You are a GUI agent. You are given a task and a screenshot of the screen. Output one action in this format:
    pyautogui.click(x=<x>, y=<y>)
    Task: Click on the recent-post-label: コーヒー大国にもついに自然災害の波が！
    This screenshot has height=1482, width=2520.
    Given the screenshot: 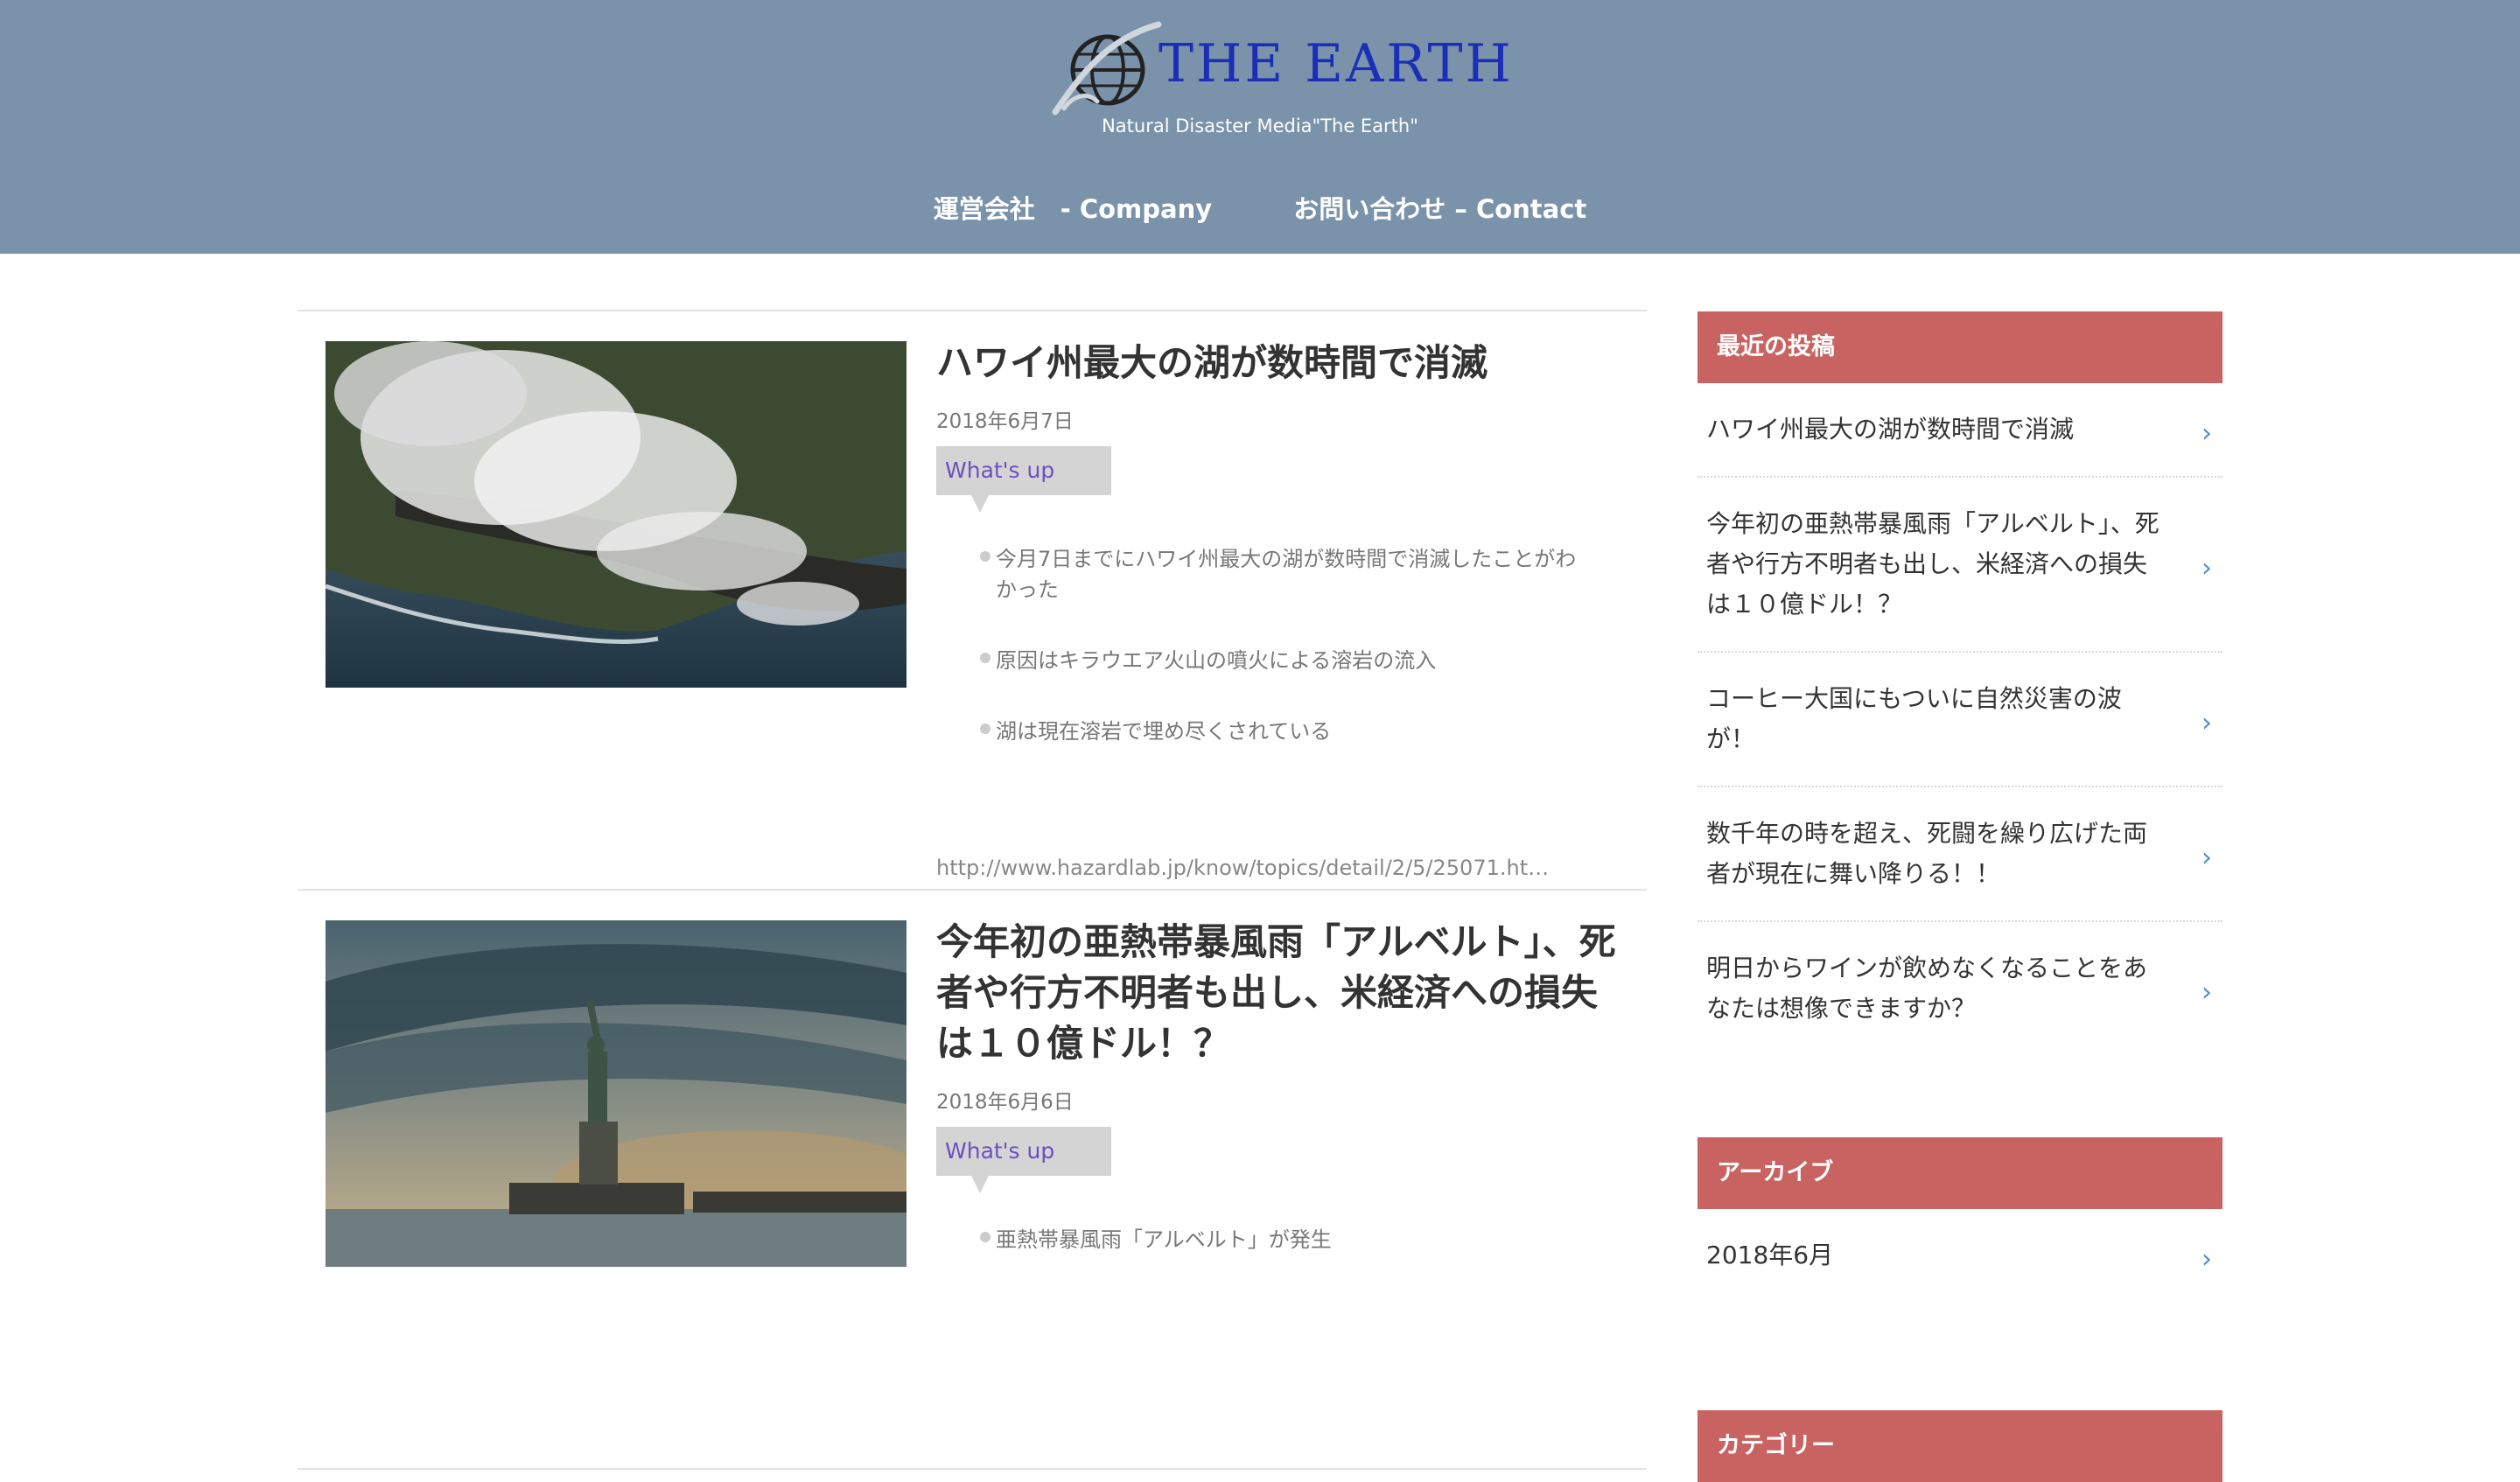 What is the action you would take?
    pyautogui.click(x=1914, y=718)
    